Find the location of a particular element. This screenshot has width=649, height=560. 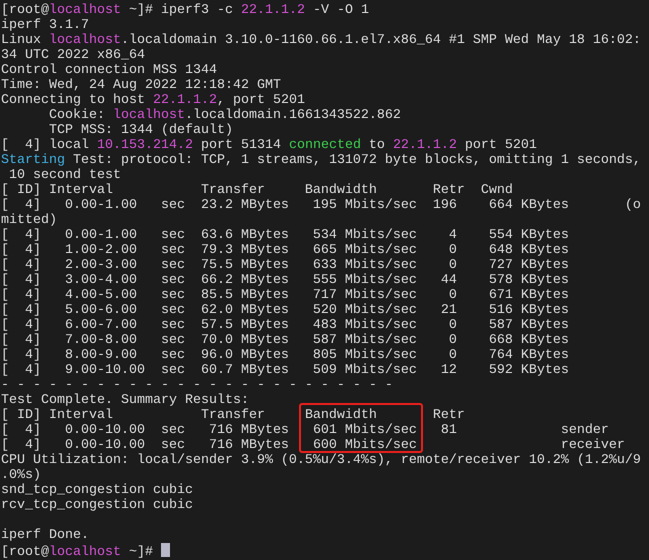

terminal-line: [ 4] 0.00-10.00 sec 716 MBytes 600 Mbits/sec receiver is located at coordinates (313, 445).